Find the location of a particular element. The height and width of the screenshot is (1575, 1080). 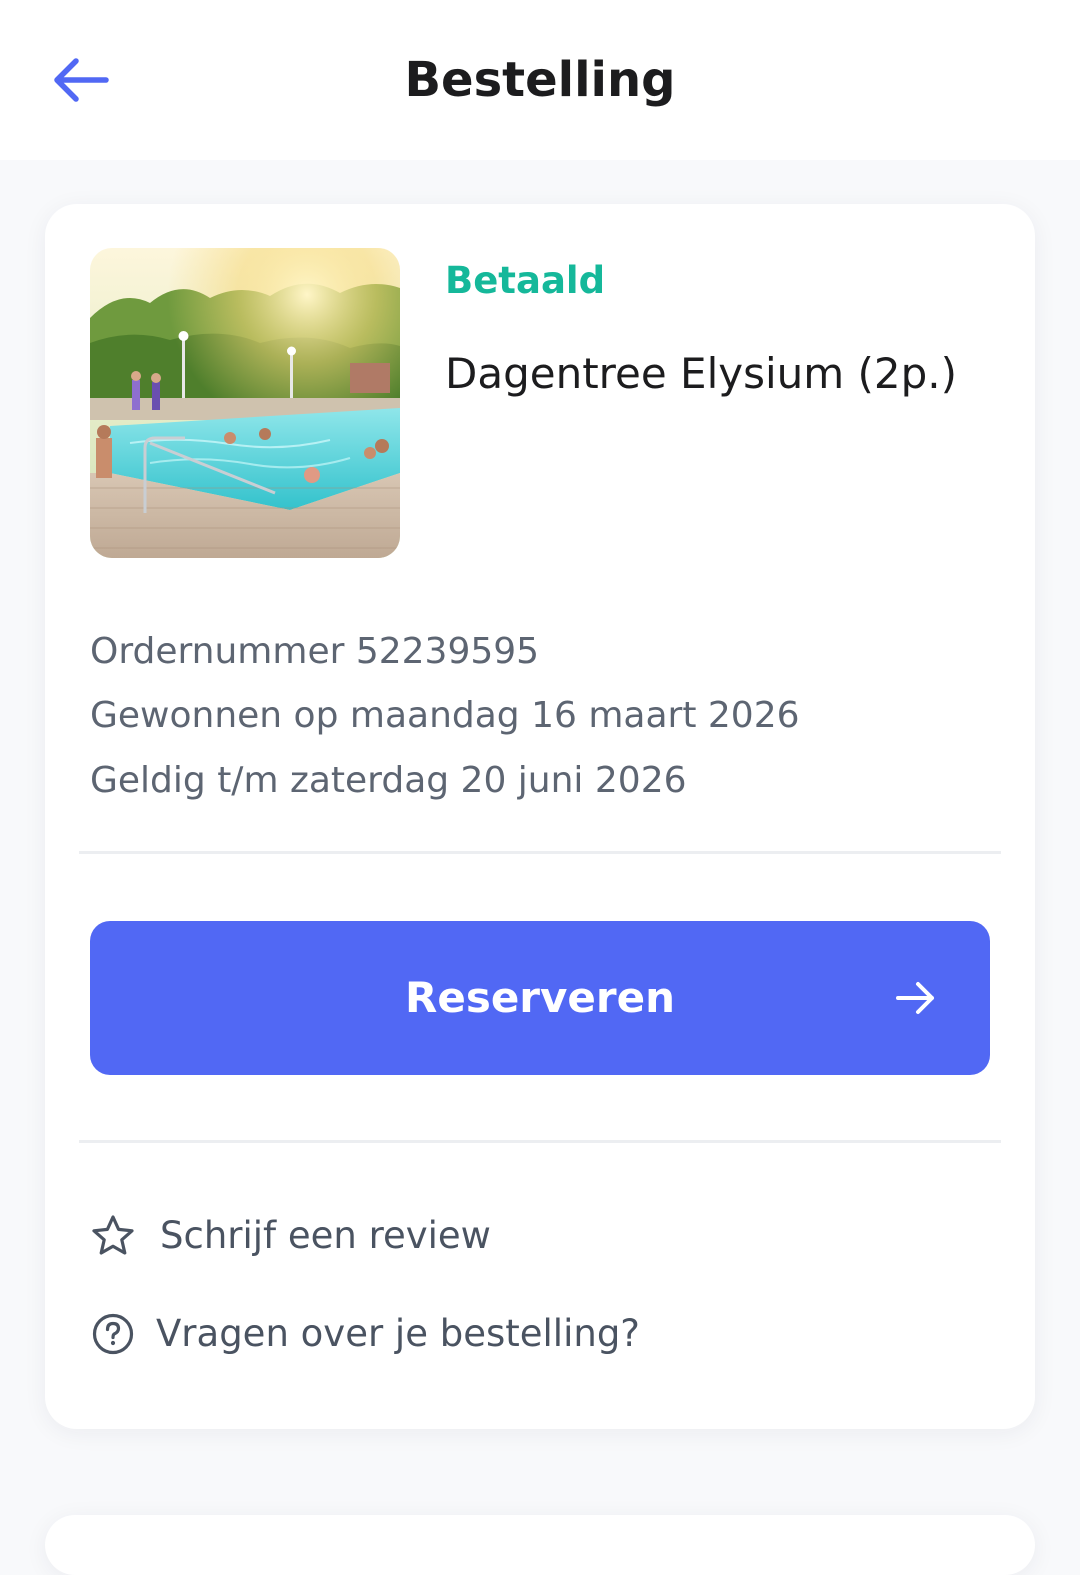

reserve-button-label: Reserveren is located at coordinates (540, 997).